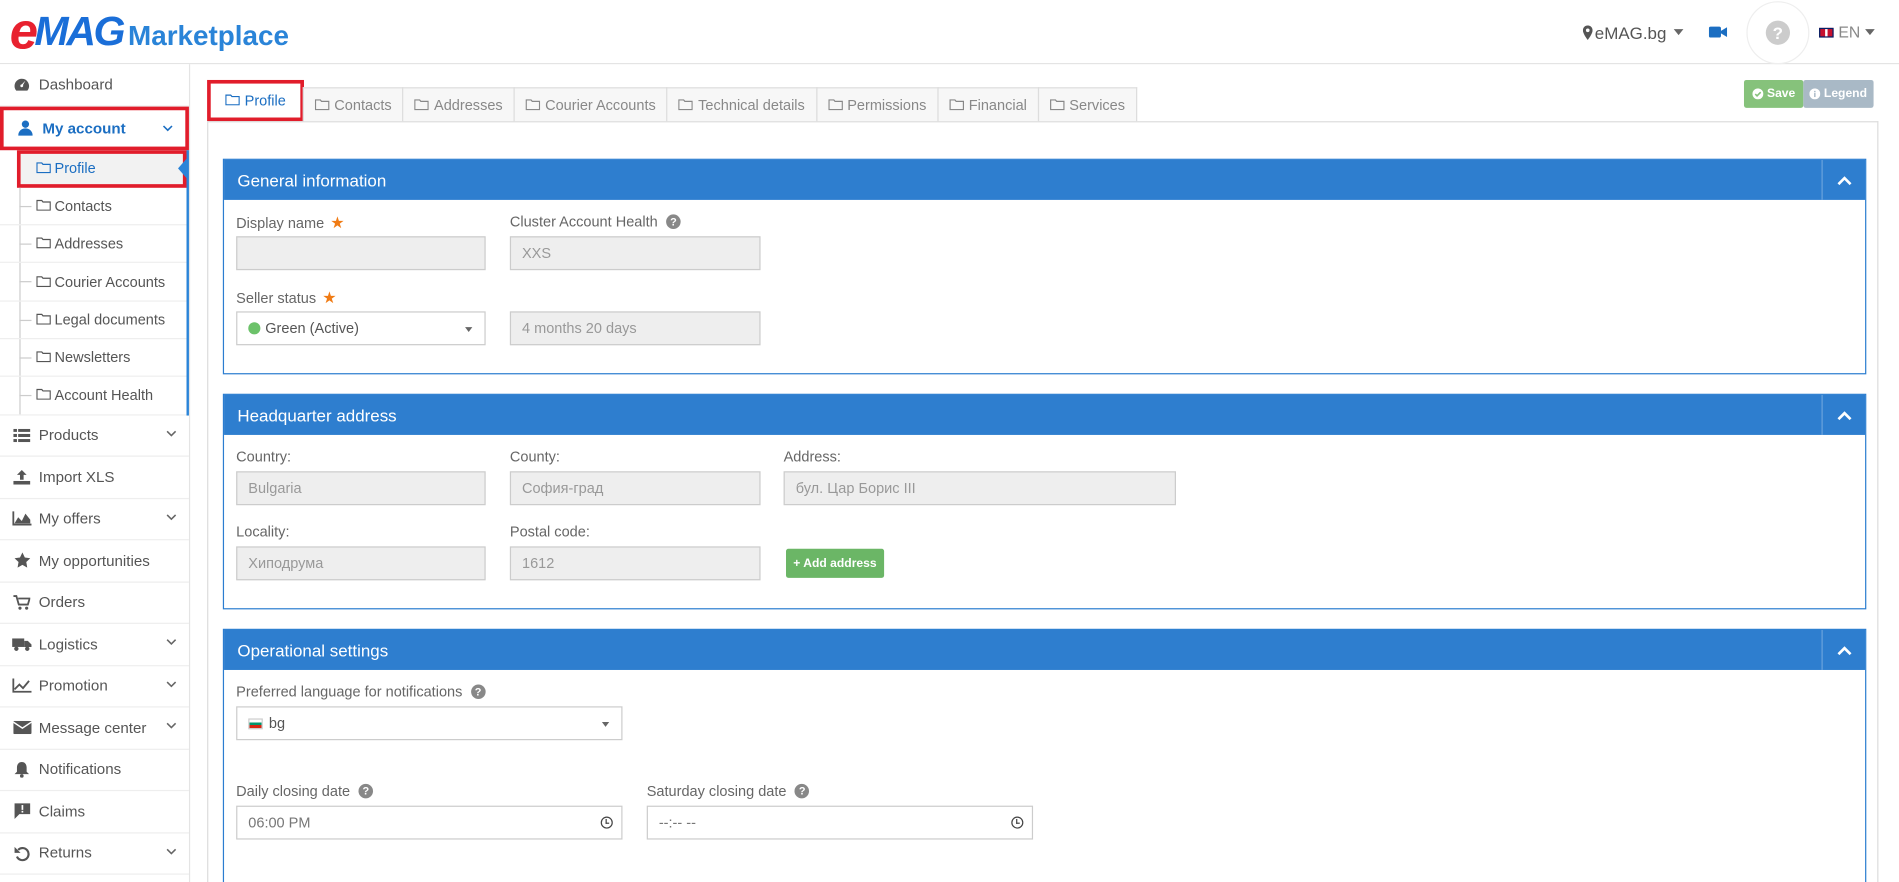 This screenshot has height=882, width=1899. What do you see at coordinates (286, 297) in the screenshot?
I see `seller-status-label: Seller status ★` at bounding box center [286, 297].